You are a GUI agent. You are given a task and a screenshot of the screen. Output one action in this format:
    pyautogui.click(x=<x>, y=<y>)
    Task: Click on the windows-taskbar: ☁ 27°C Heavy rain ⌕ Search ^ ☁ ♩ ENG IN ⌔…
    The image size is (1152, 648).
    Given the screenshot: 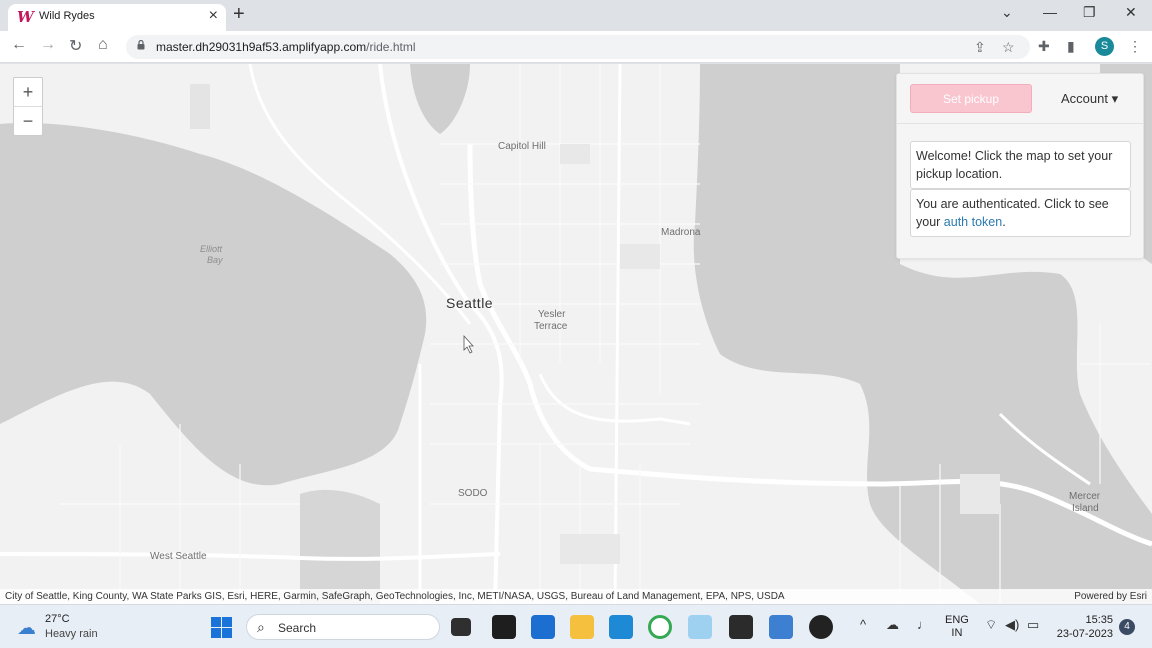 What is the action you would take?
    pyautogui.click(x=576, y=626)
    